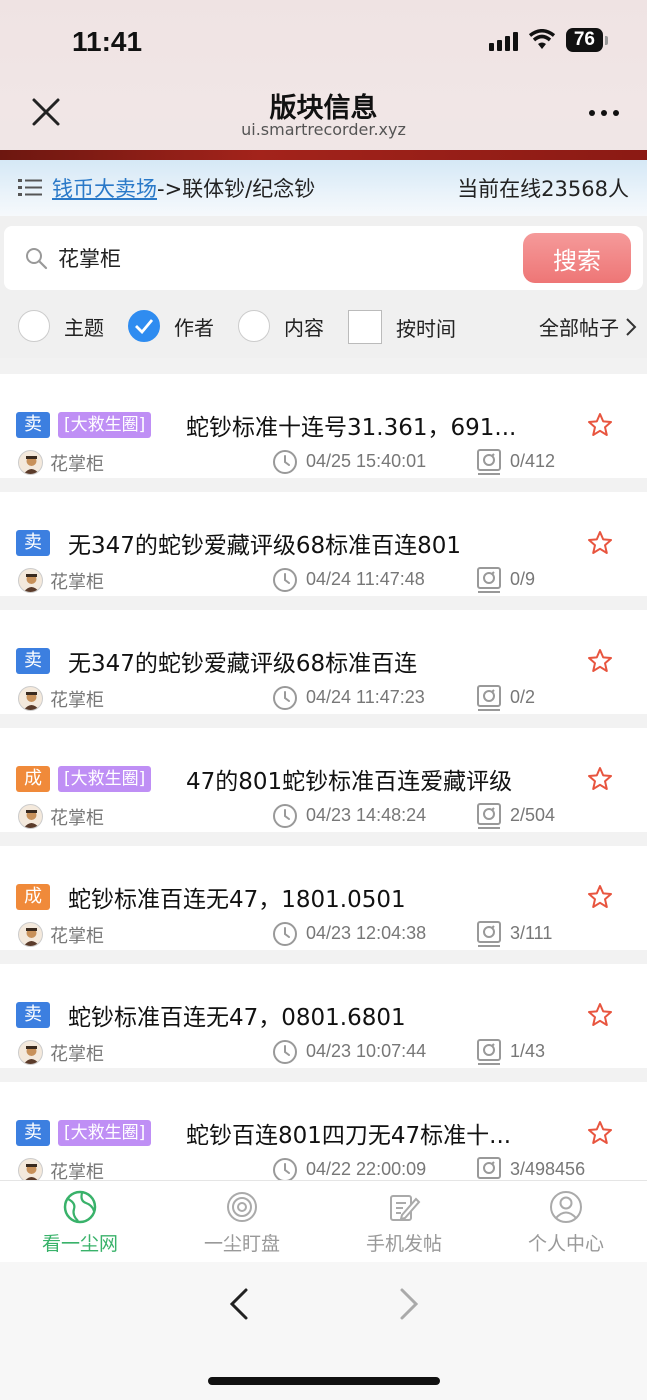 The height and width of the screenshot is (1400, 647). Describe the element at coordinates (323, 129) in the screenshot. I see `page-url: ui.smartrecorder.xyz` at that location.